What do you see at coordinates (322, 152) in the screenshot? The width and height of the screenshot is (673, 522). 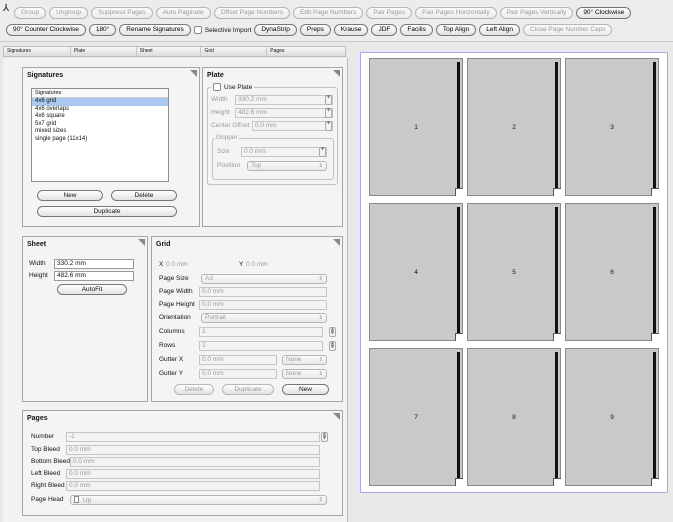 I see `gripper-size-dropdown-icon: ▼` at bounding box center [322, 152].